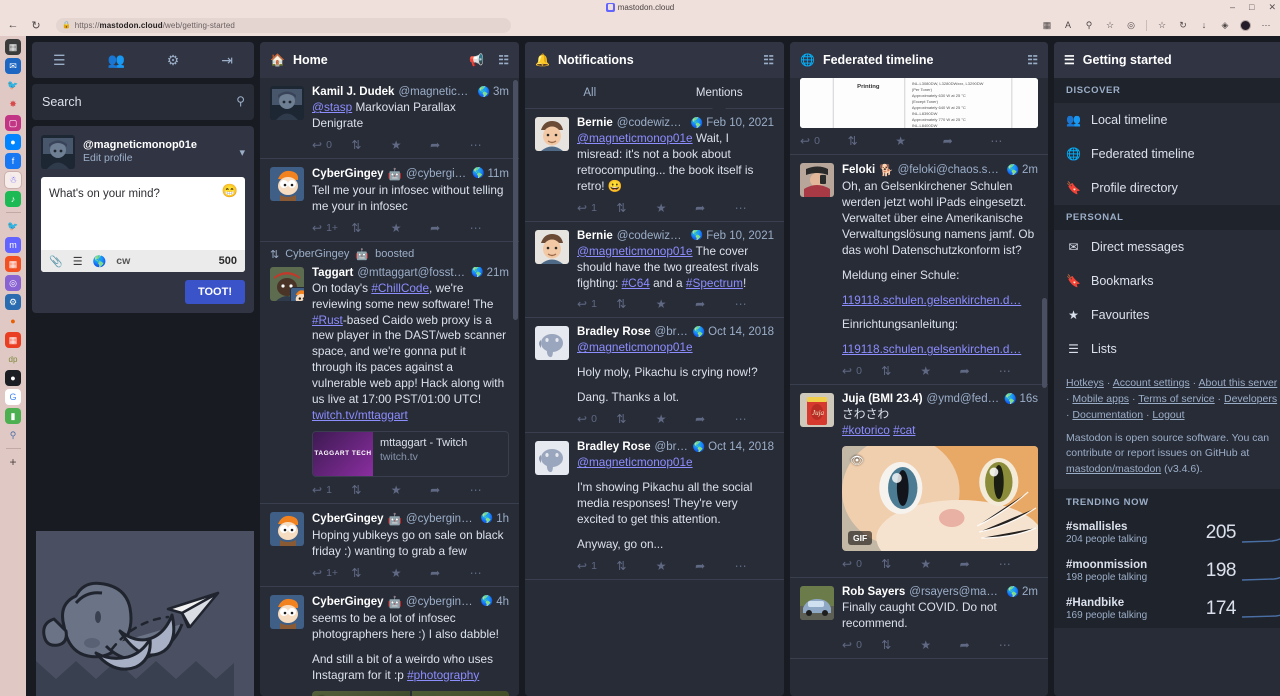 The width and height of the screenshot is (1280, 696). I want to click on sidebar-item-local-timeline: 👥 Local timeline, so click(1167, 120).